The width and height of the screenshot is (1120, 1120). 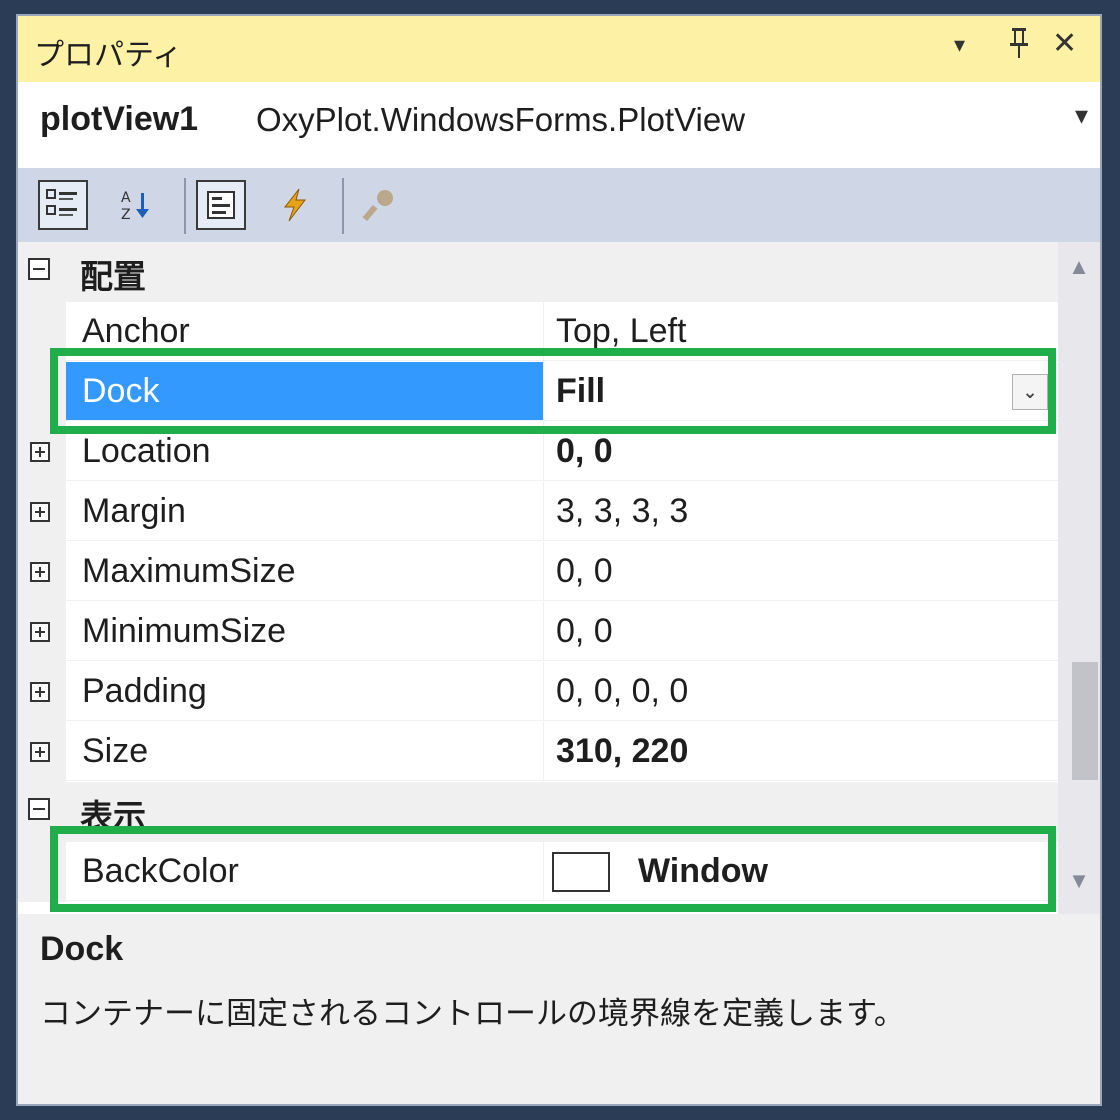 What do you see at coordinates (119, 119) in the screenshot?
I see `object-name: plotView1` at bounding box center [119, 119].